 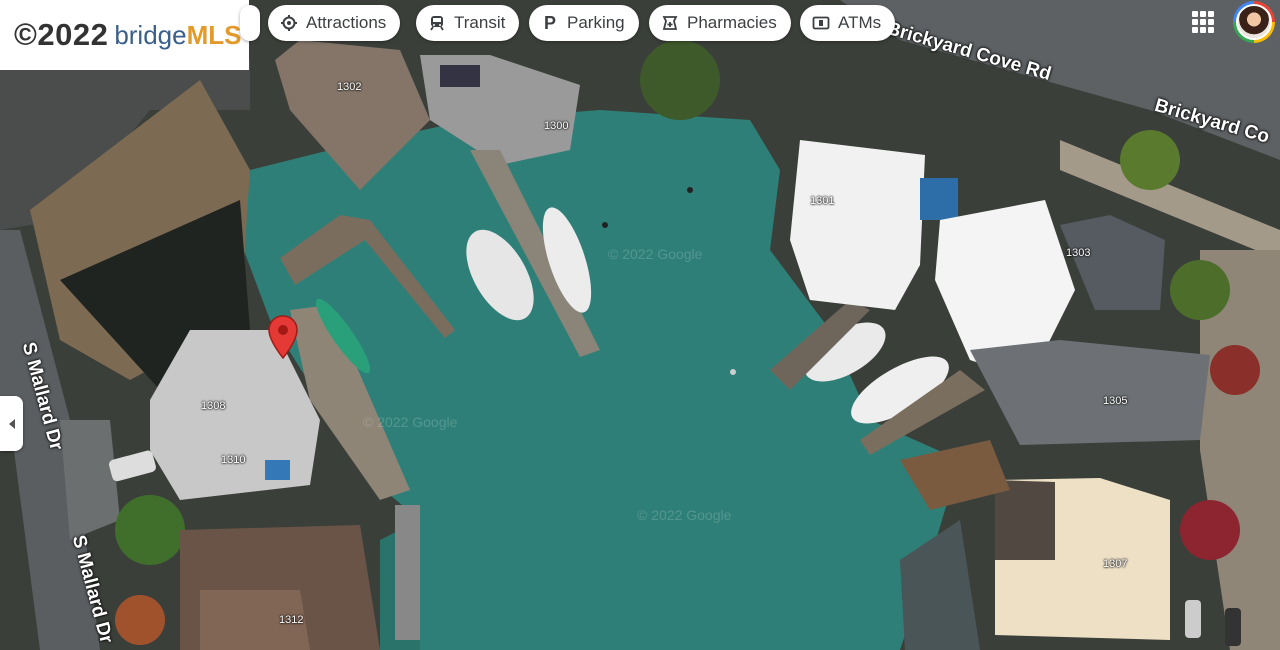 I want to click on pharmacy-icon, so click(x=670, y=23).